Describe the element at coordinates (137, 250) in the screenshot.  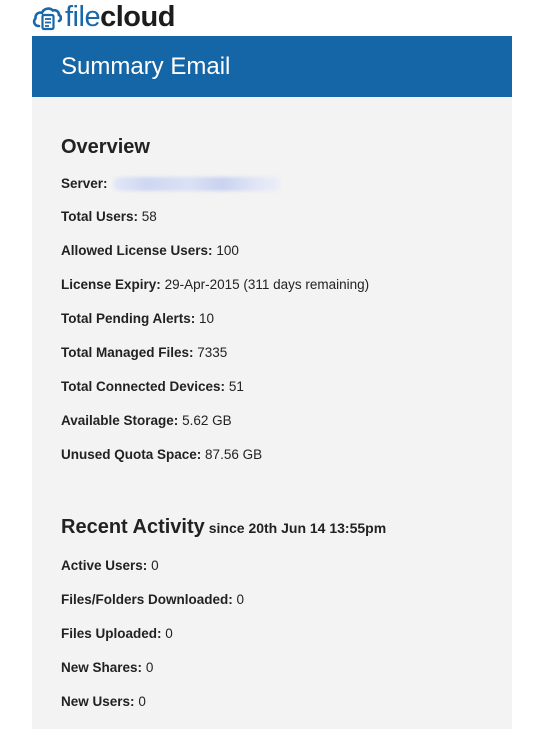
I see `row-label: Allowed License Users:` at that location.